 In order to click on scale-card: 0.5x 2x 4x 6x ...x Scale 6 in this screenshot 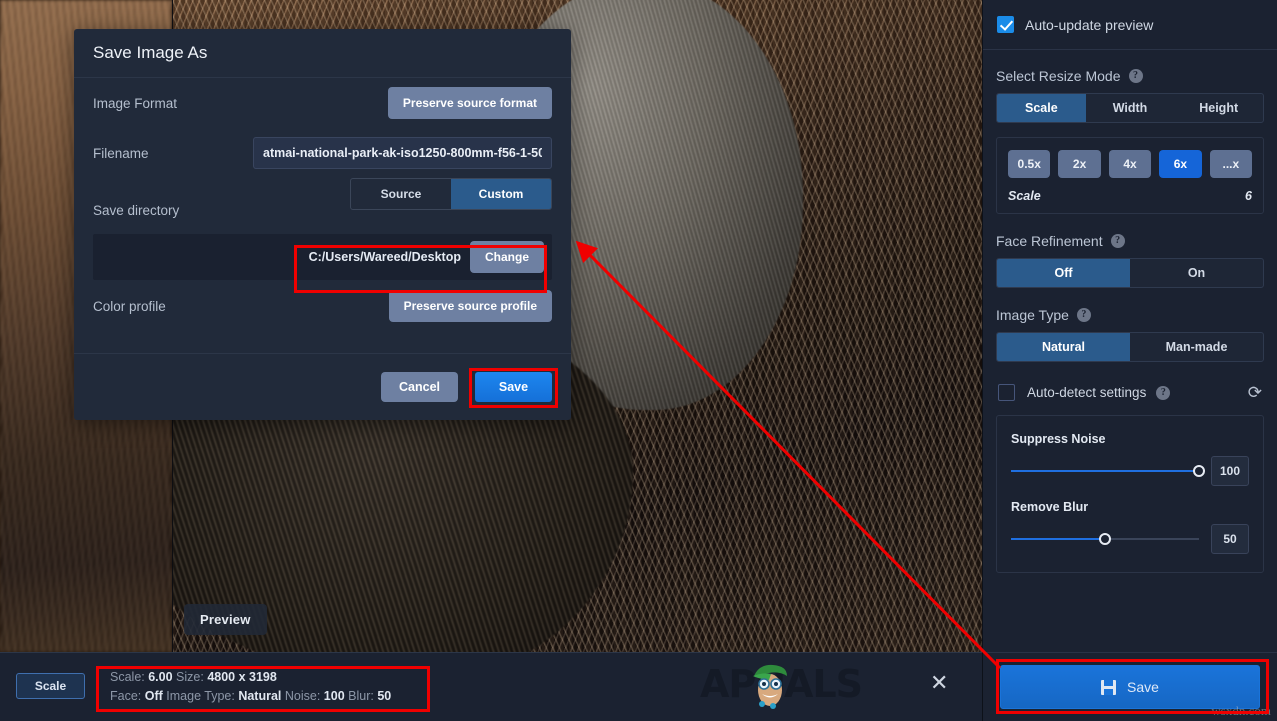, I will do `click(1130, 175)`.